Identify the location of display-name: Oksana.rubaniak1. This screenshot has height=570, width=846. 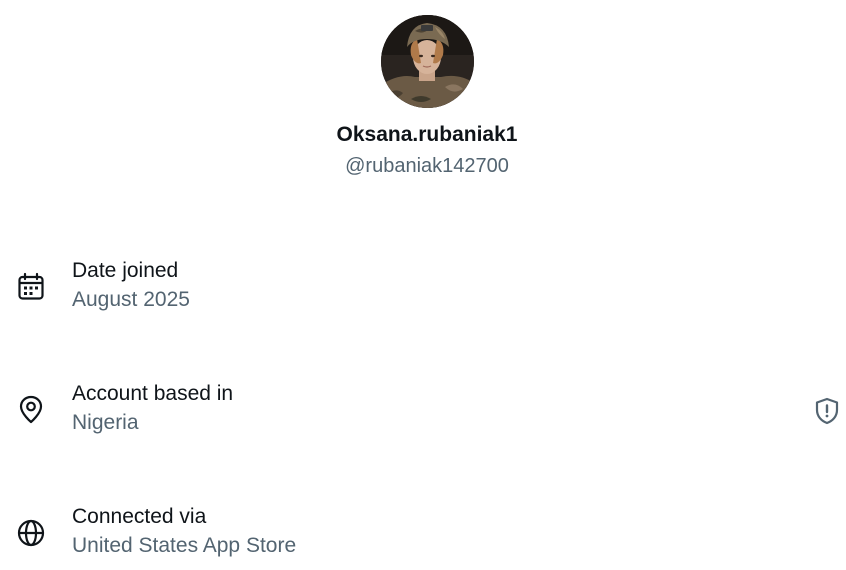
(427, 134).